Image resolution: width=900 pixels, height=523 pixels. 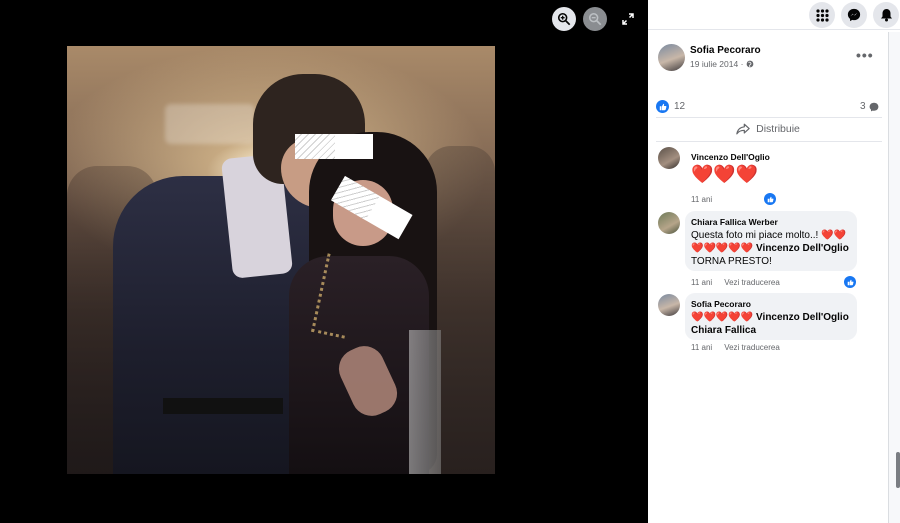 I want to click on comment-mention: Chiara Fallica, so click(x=723, y=330).